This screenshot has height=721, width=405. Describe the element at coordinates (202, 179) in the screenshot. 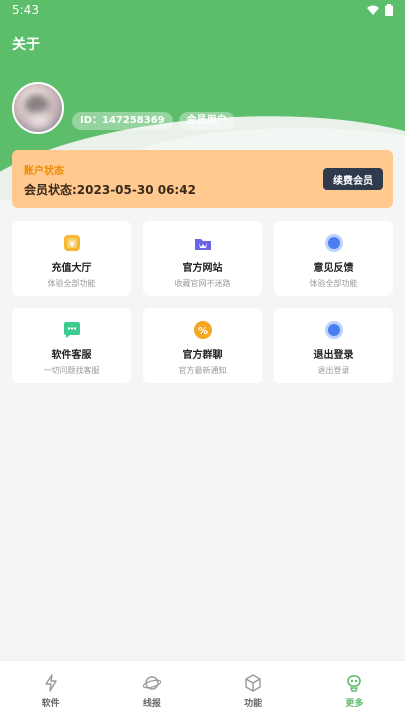

I see `account-status-card: 账户状态 会员状态:2023-05-30 06:42 续费会员` at that location.